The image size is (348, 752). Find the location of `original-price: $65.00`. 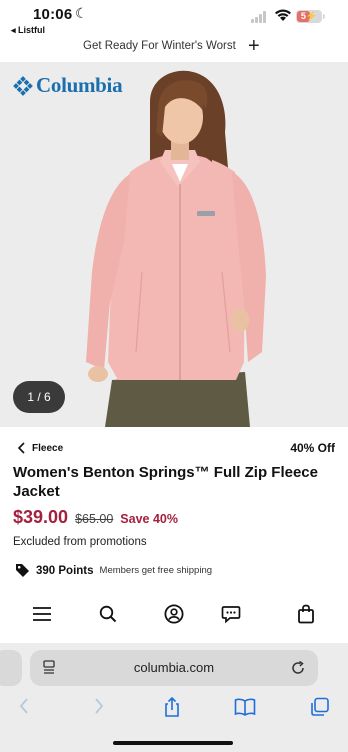

original-price: $65.00 is located at coordinates (94, 519).